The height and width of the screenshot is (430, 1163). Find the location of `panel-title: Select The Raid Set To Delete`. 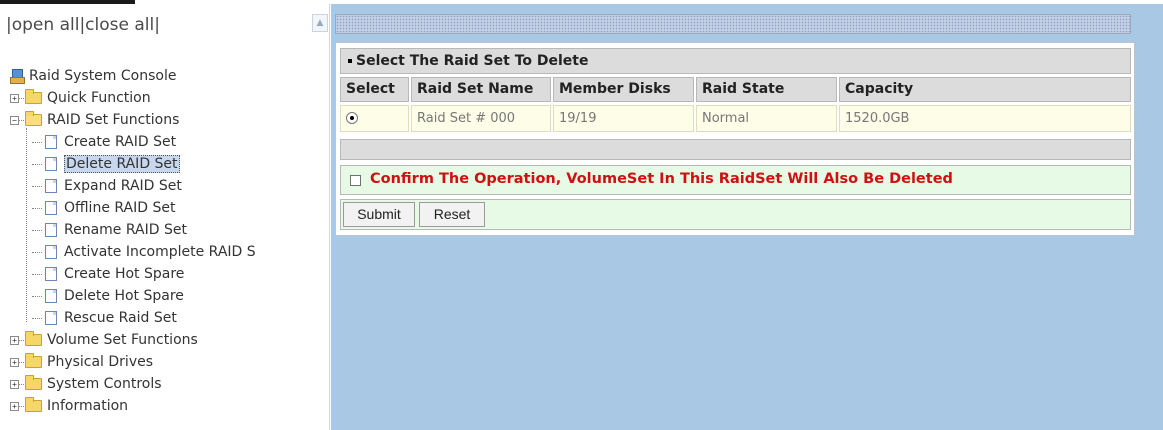

panel-title: Select The Raid Set To Delete is located at coordinates (735, 61).